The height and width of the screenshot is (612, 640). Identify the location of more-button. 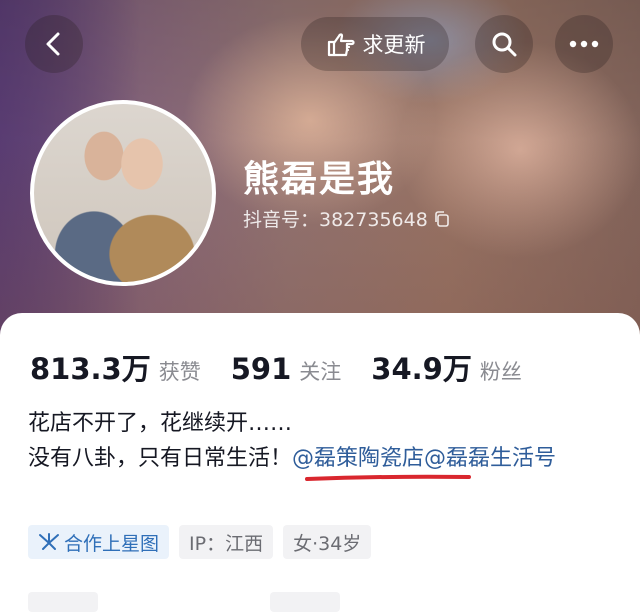
(584, 44).